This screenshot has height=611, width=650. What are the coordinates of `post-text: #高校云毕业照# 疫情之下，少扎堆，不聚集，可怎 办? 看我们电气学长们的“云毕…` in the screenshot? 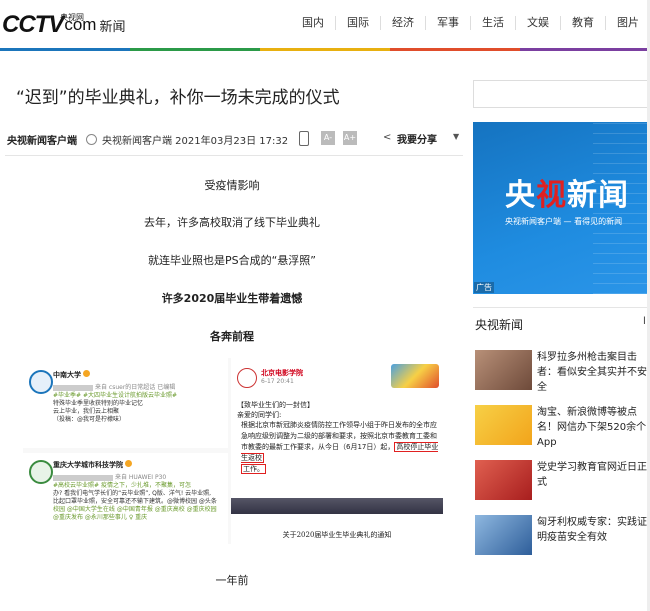 It's located at (135, 501).